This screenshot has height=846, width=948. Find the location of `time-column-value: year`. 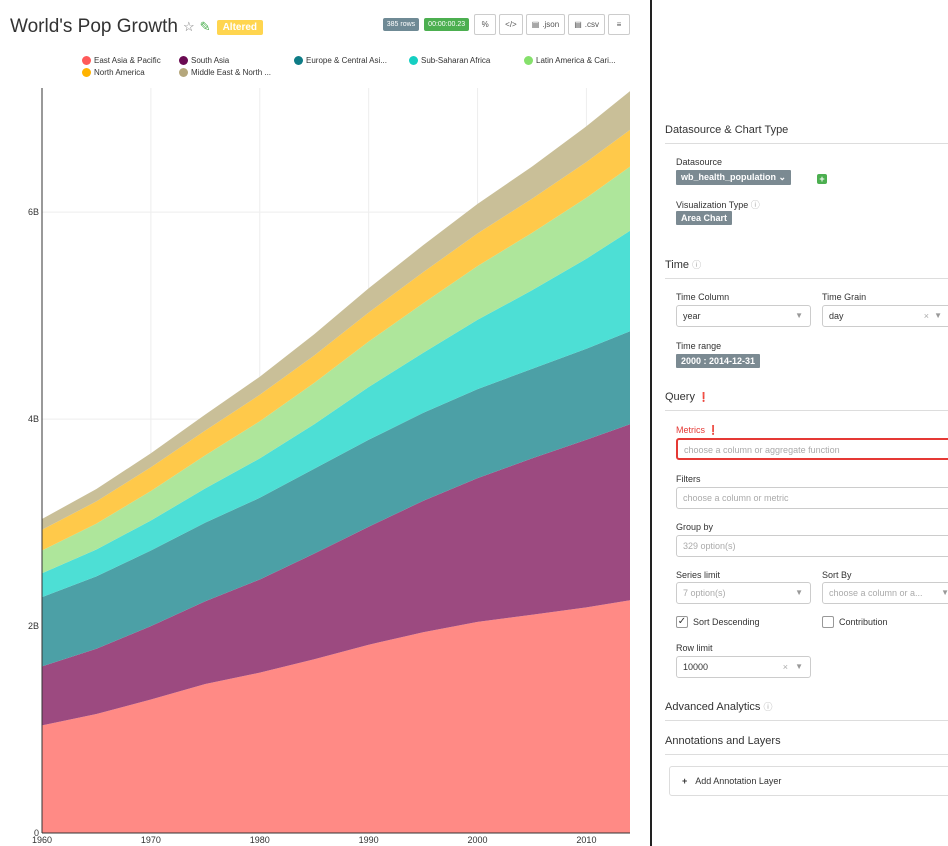

time-column-value: year is located at coordinates (692, 316).